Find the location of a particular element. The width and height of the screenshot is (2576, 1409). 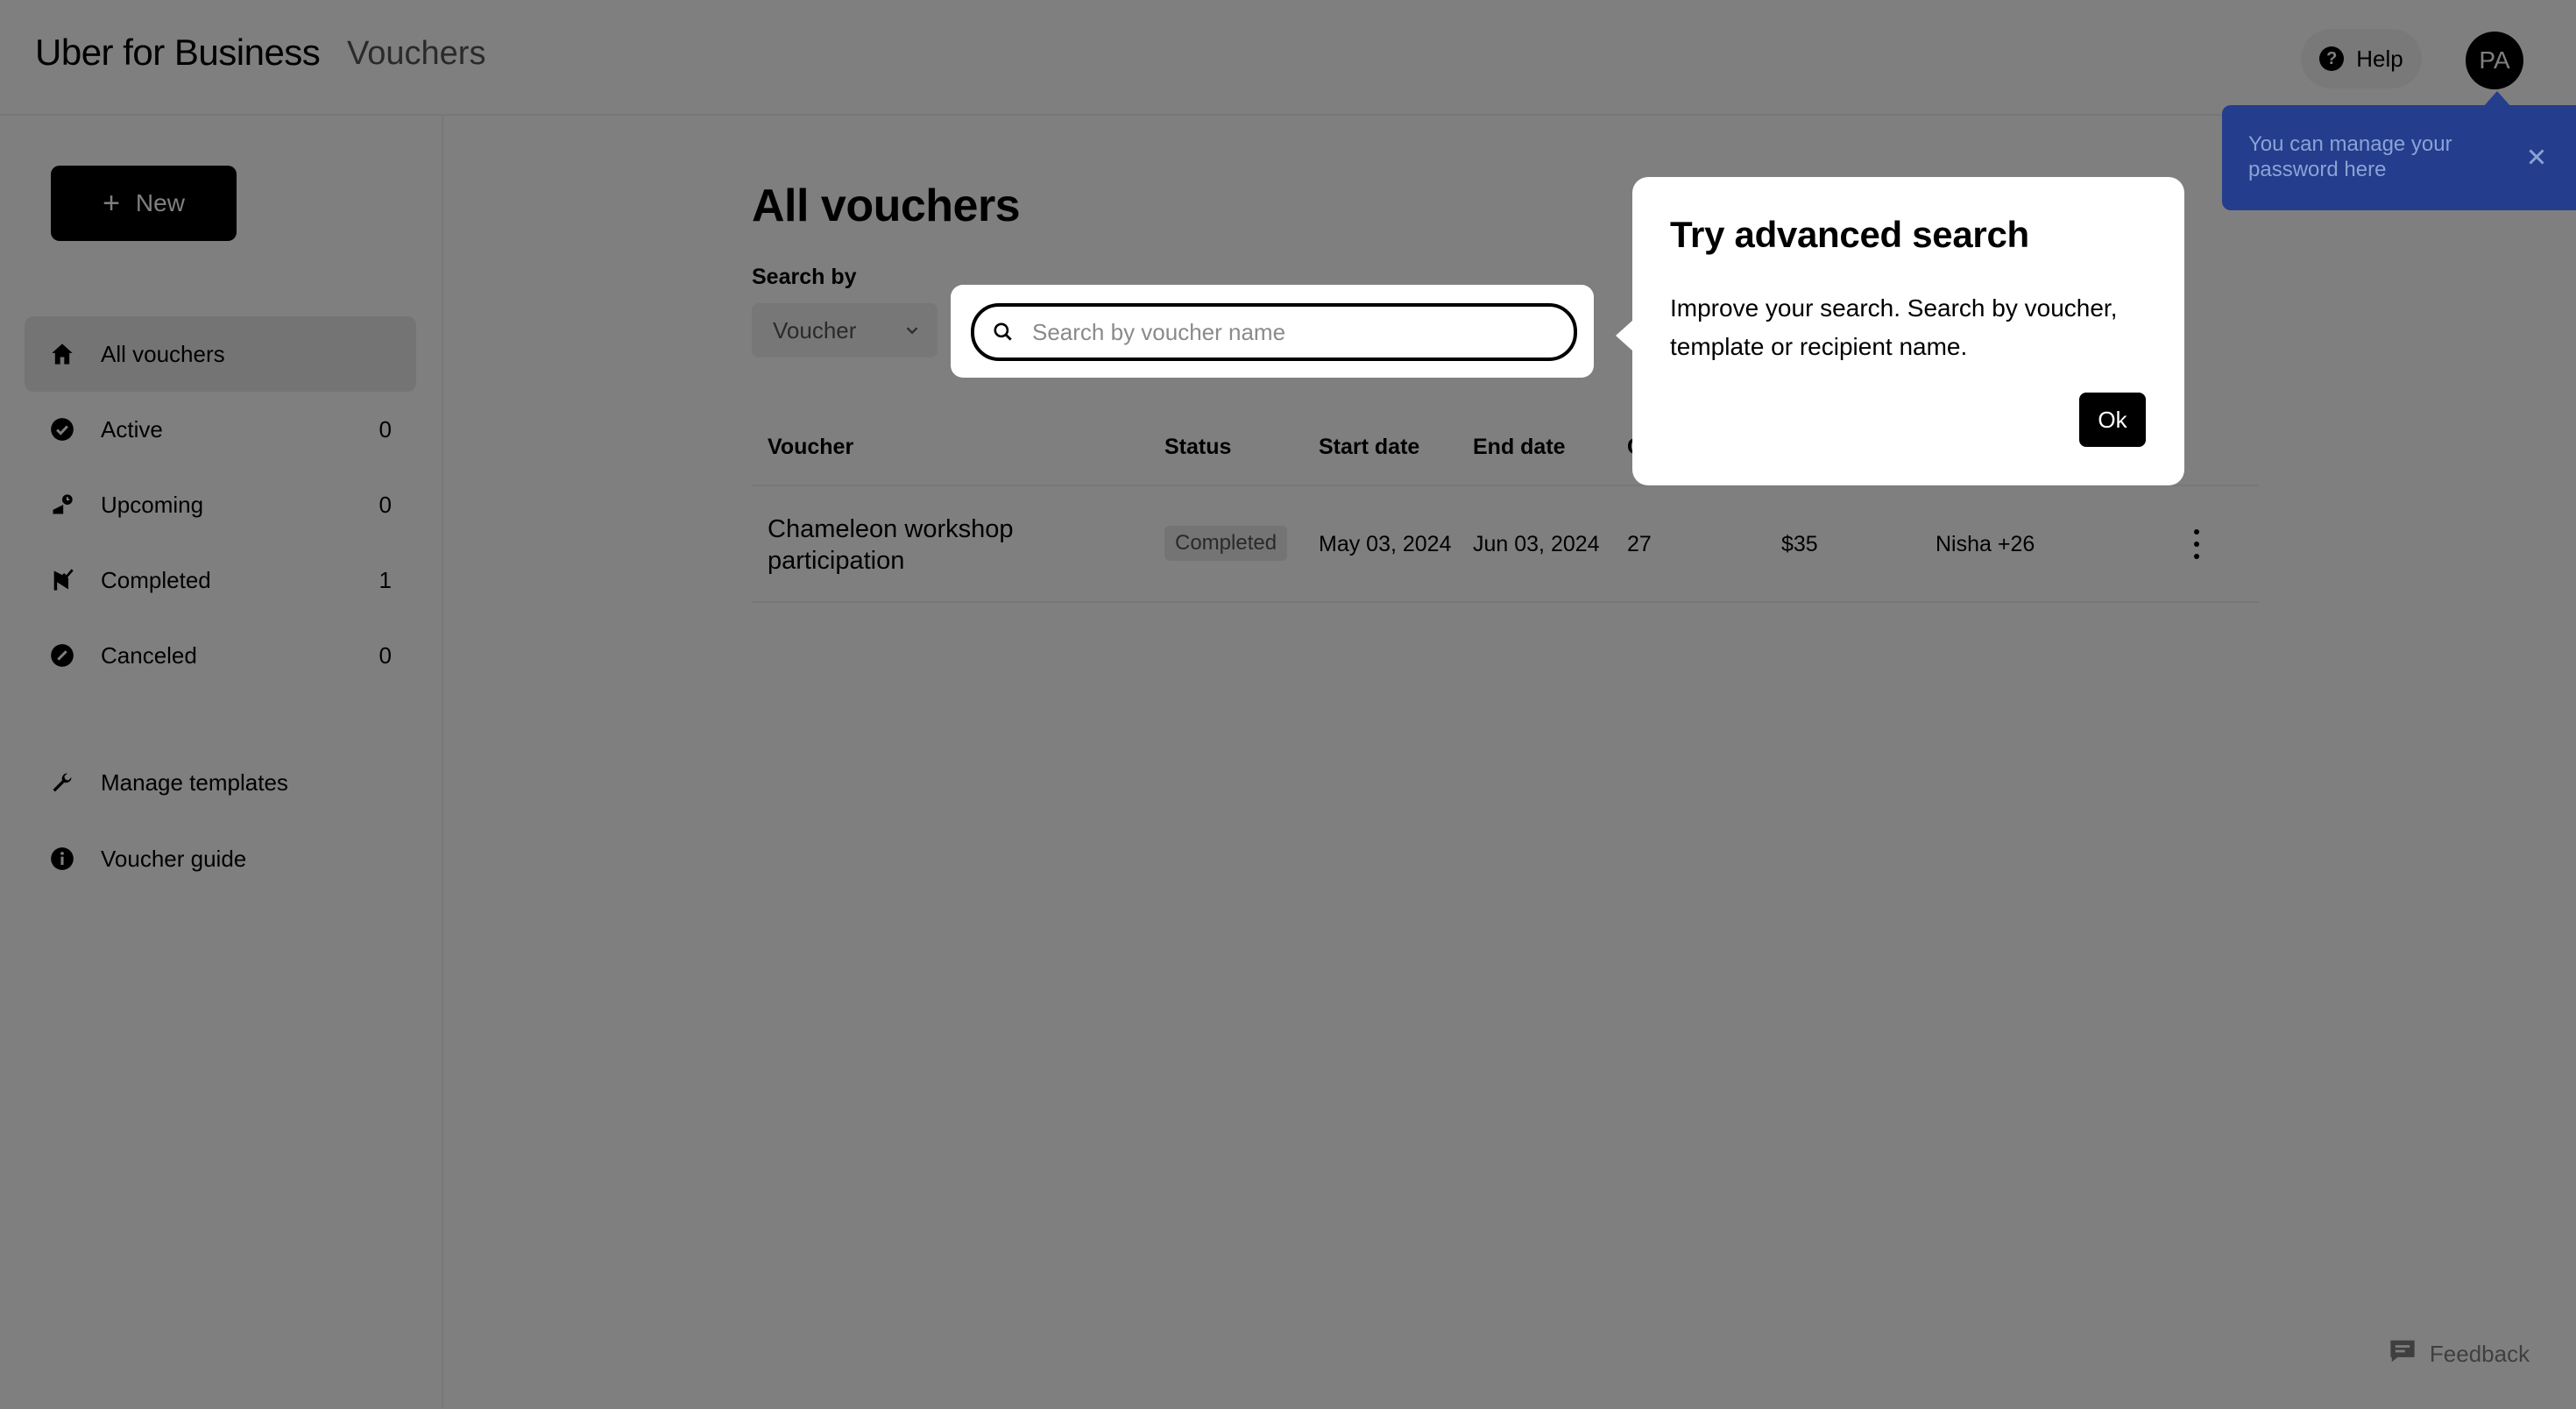

tooltip-title: Try advanced search is located at coordinates (1849, 235).